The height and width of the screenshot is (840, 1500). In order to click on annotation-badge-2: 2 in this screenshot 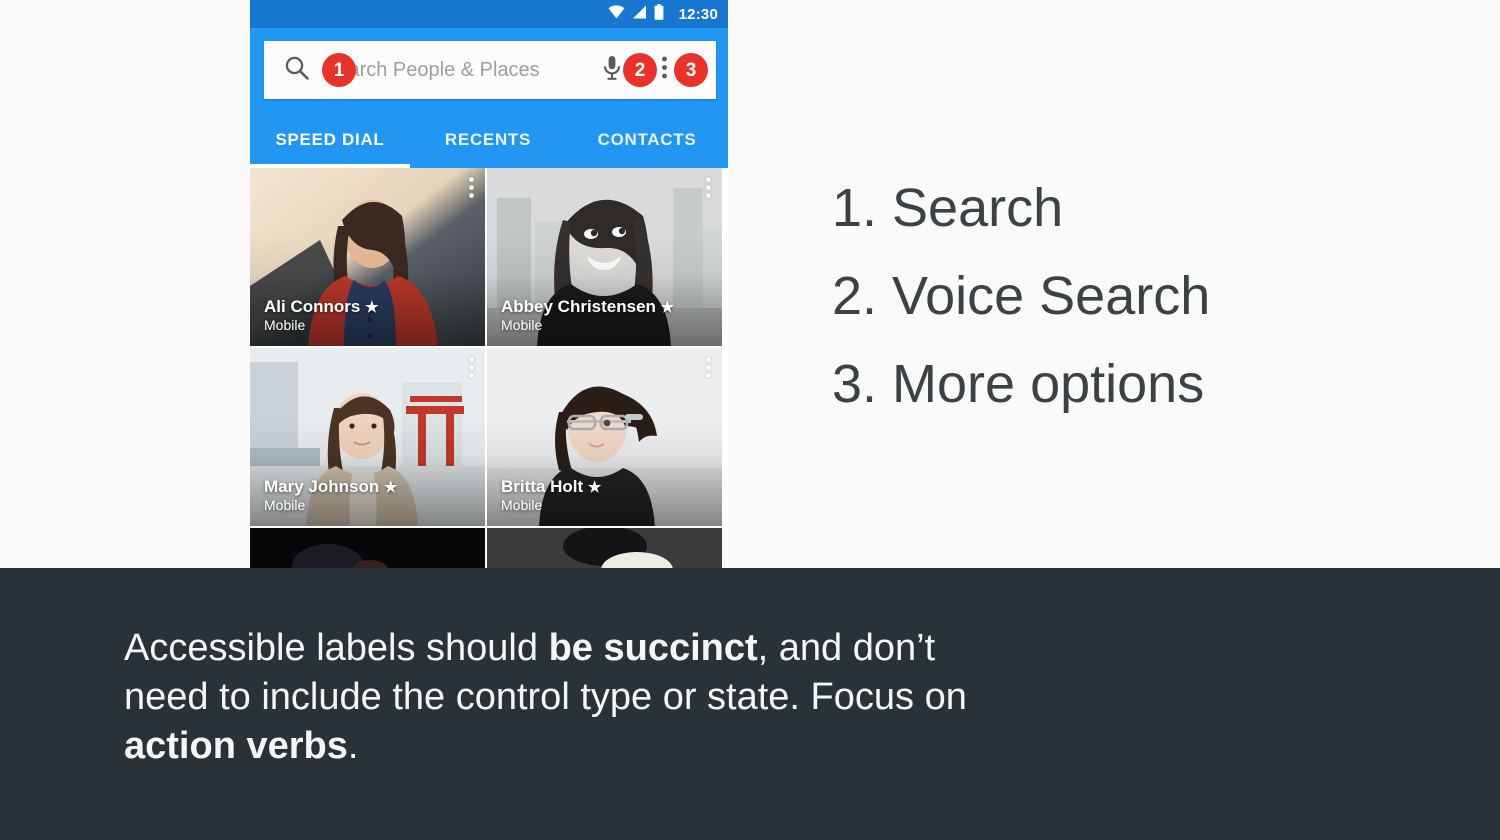, I will do `click(640, 70)`.